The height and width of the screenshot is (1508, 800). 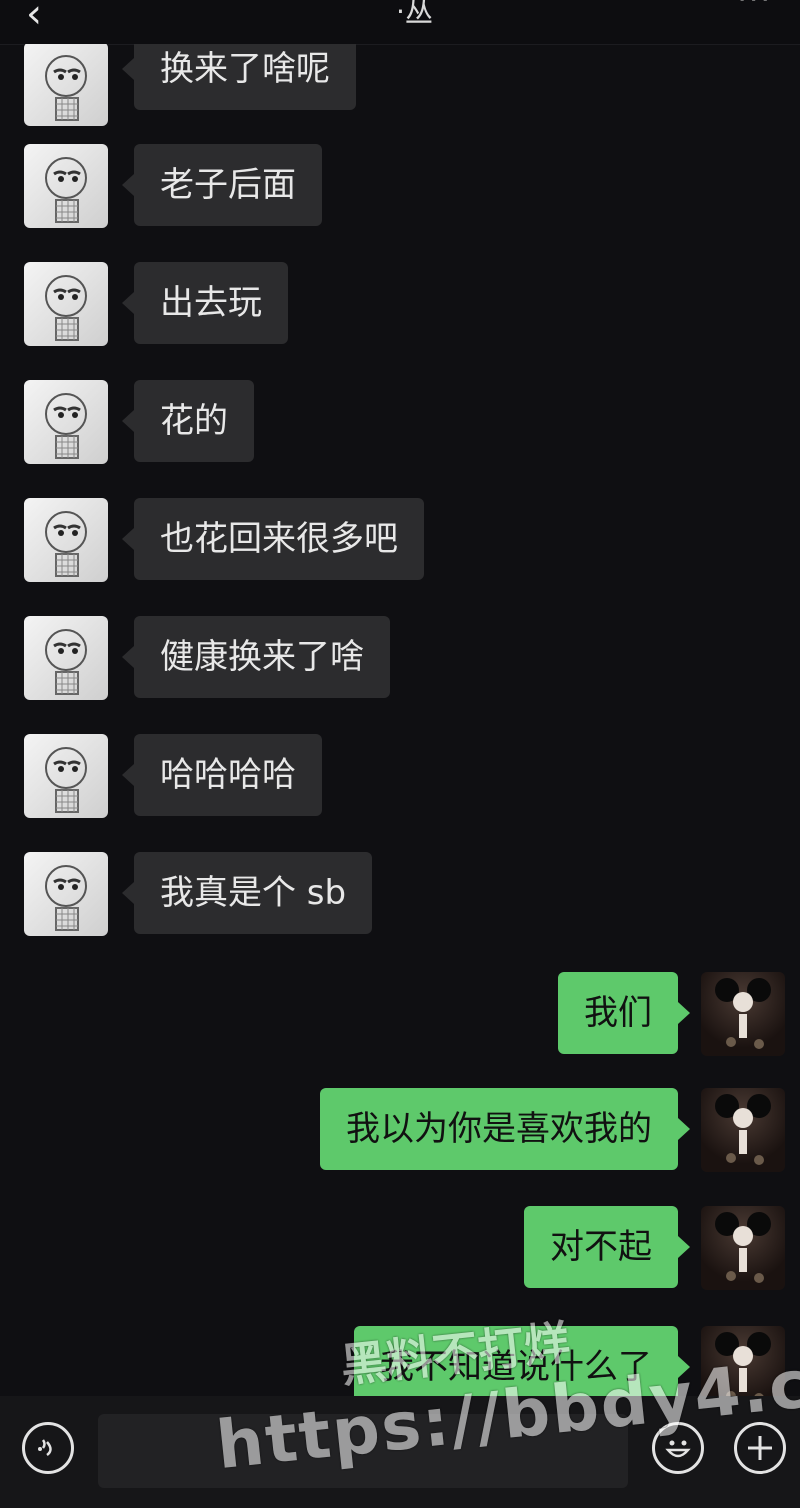 What do you see at coordinates (273, 539) in the screenshot?
I see `message-bubble-received: 也花回来很多吧` at bounding box center [273, 539].